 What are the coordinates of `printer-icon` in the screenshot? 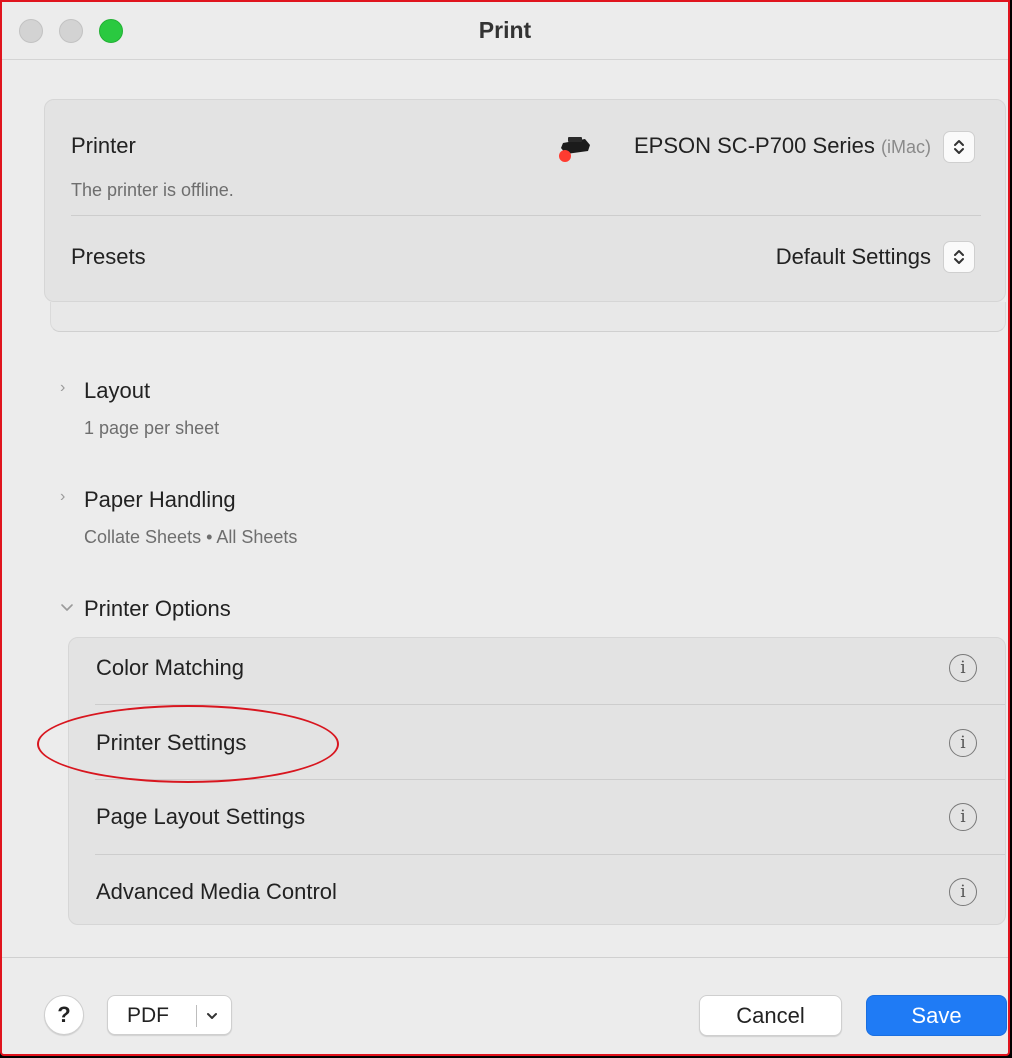 It's located at (574, 149).